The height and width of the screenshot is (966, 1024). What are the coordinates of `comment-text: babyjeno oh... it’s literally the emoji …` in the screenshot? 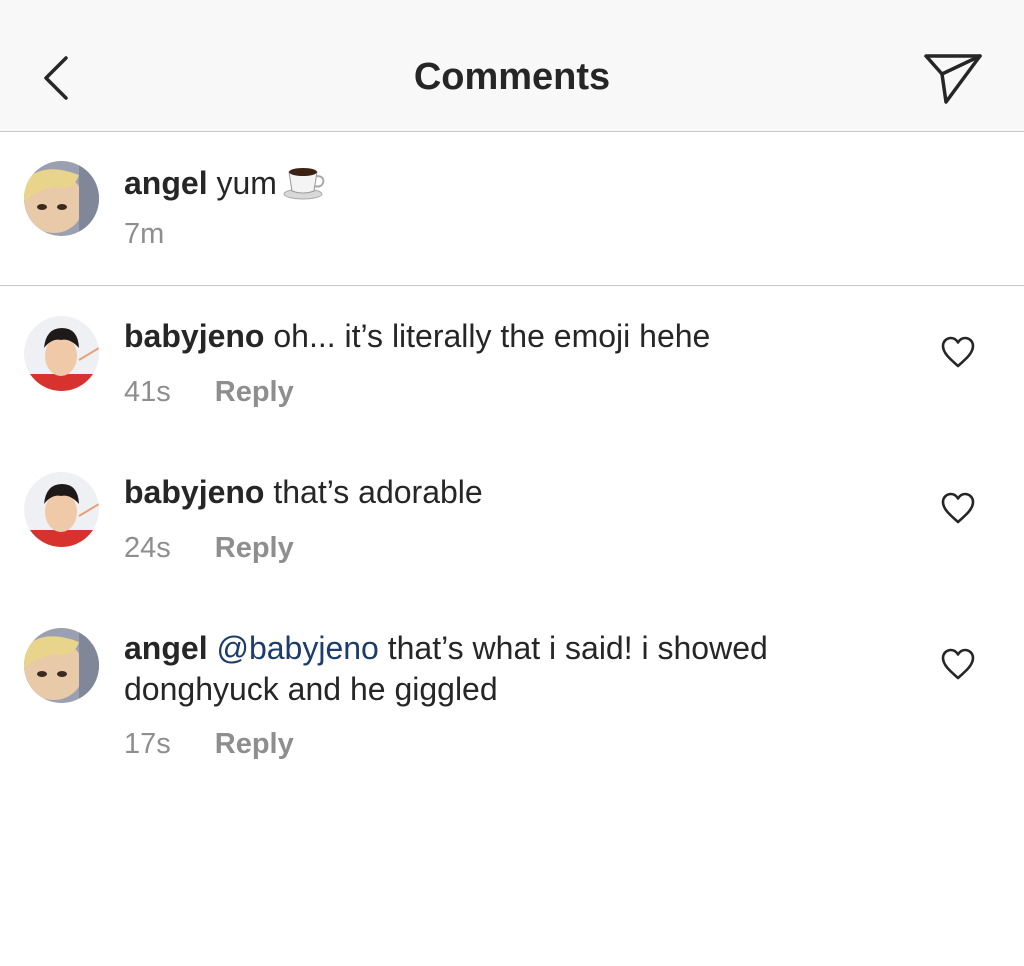 It's located at (417, 336).